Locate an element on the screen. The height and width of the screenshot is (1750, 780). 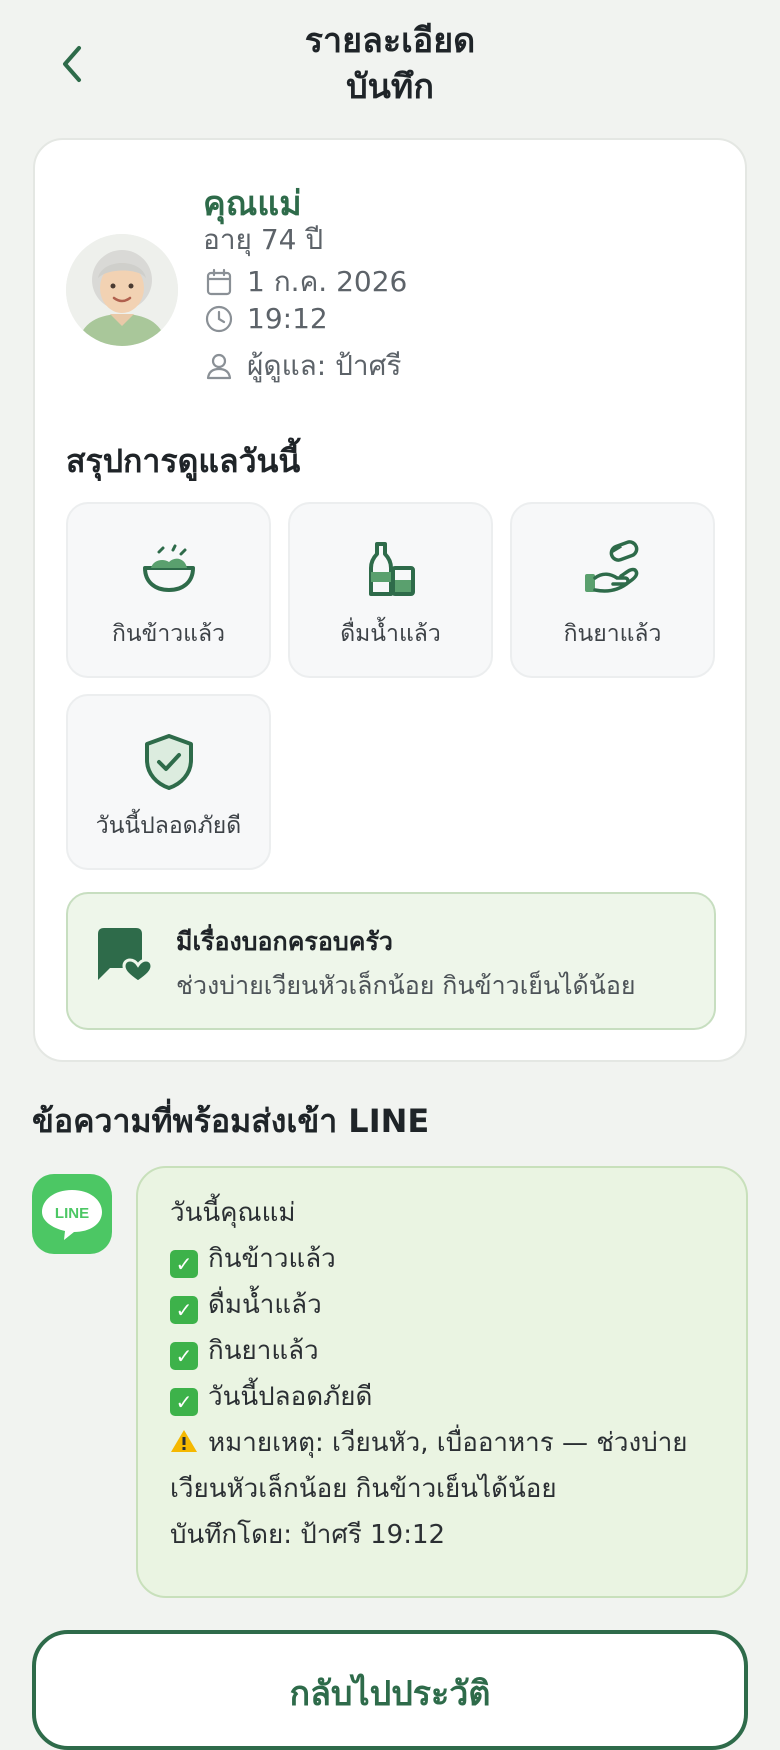
date-text: 1 ก.ค. 2026 is located at coordinates (327, 281).